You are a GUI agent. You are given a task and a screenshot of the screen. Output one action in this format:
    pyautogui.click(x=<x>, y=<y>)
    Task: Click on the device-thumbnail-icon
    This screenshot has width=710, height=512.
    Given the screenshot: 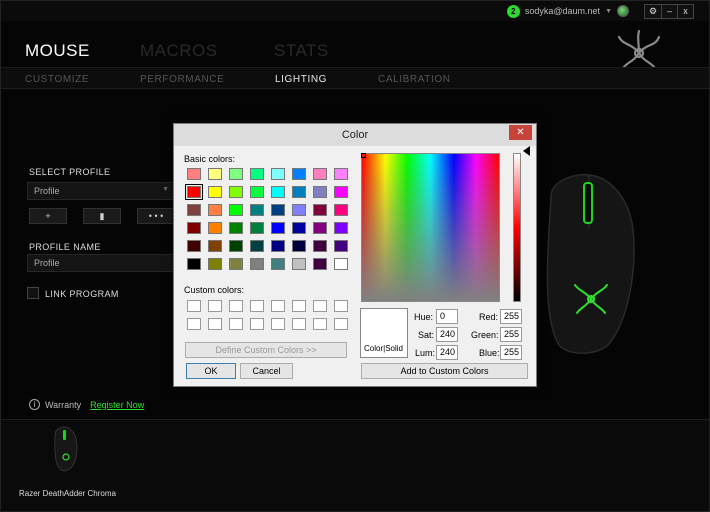 What is the action you would take?
    pyautogui.click(x=64, y=449)
    